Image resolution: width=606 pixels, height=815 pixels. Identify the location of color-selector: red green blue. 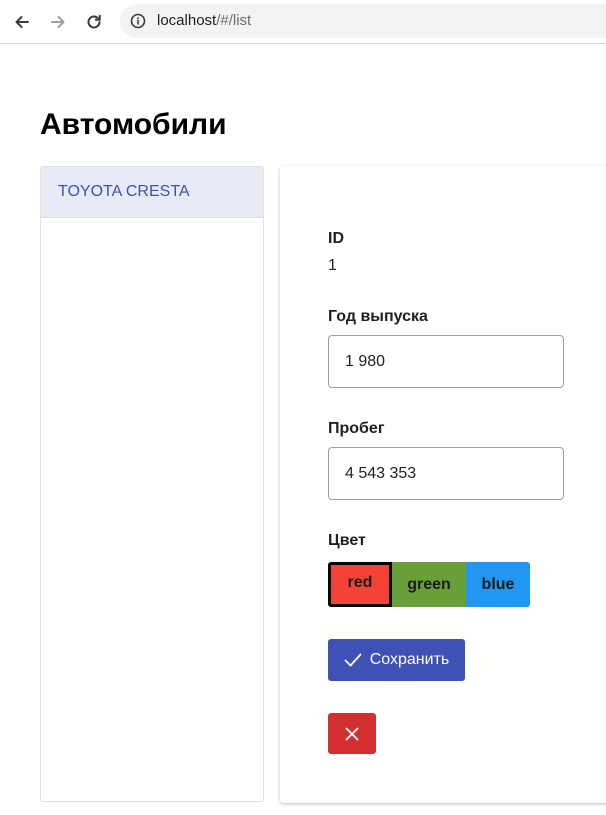
(429, 584).